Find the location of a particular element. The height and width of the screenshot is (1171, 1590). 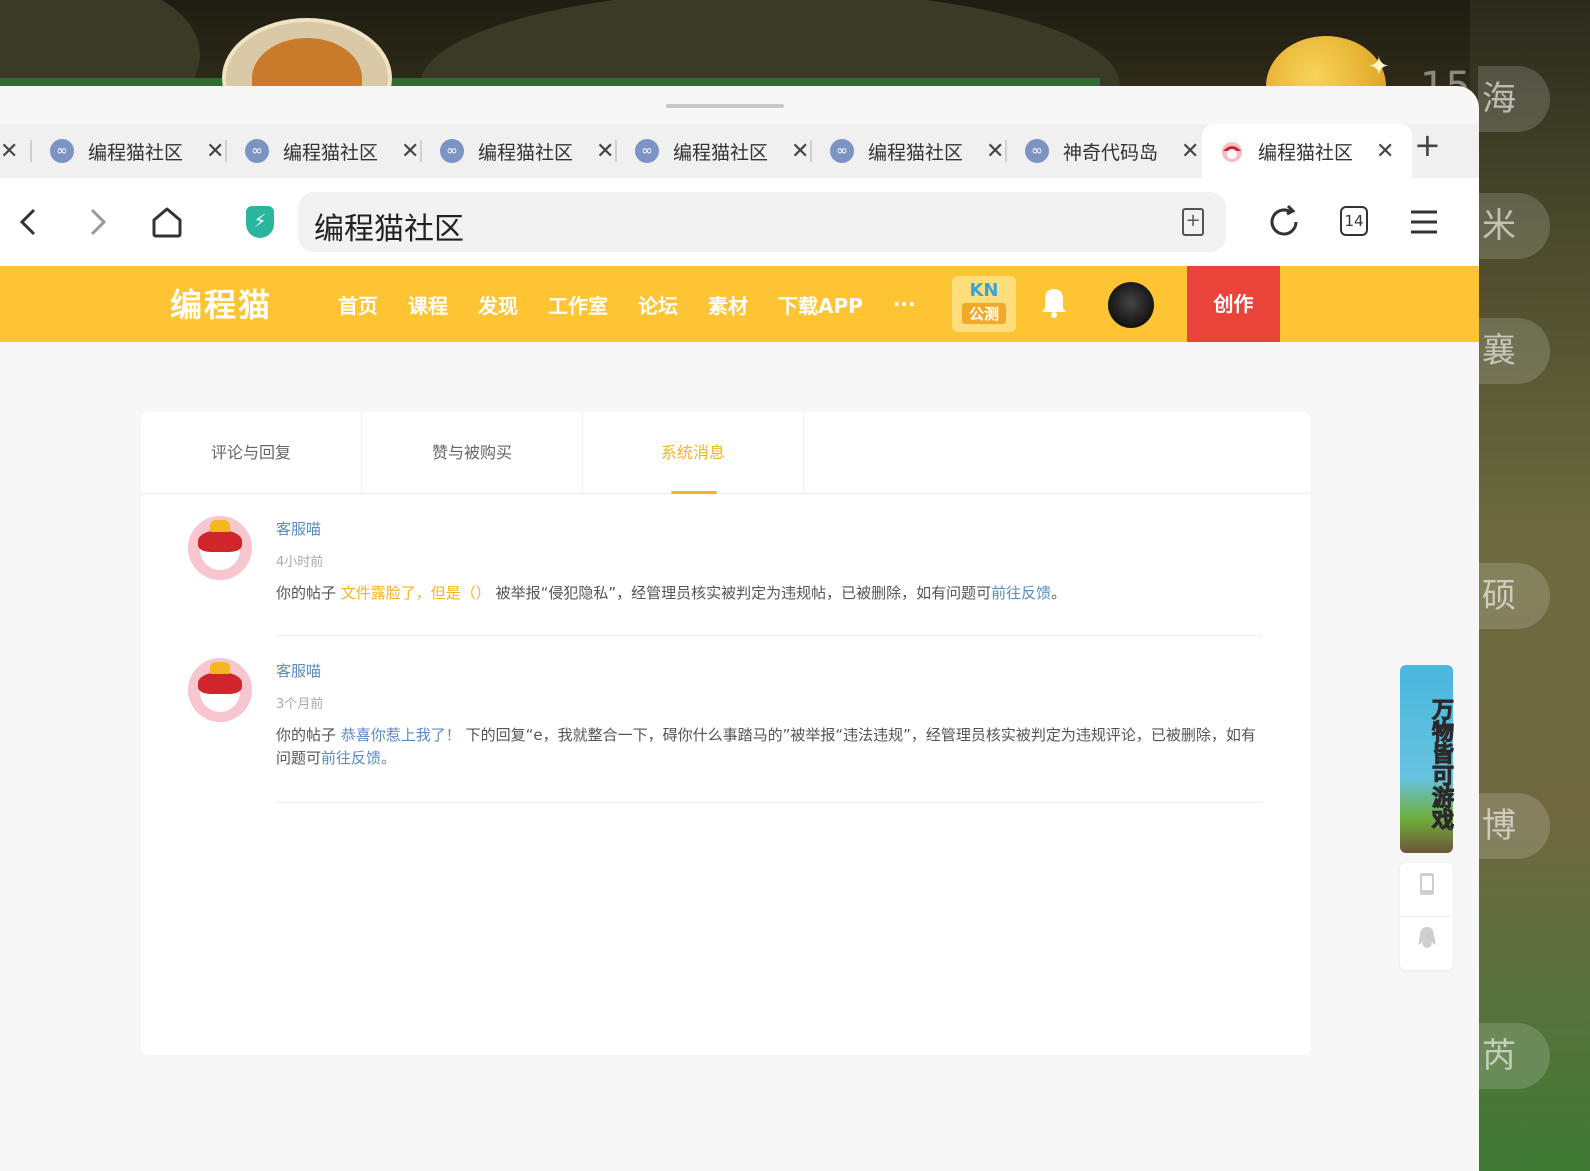

kn-badge-subtitle: 公测 is located at coordinates (984, 313).